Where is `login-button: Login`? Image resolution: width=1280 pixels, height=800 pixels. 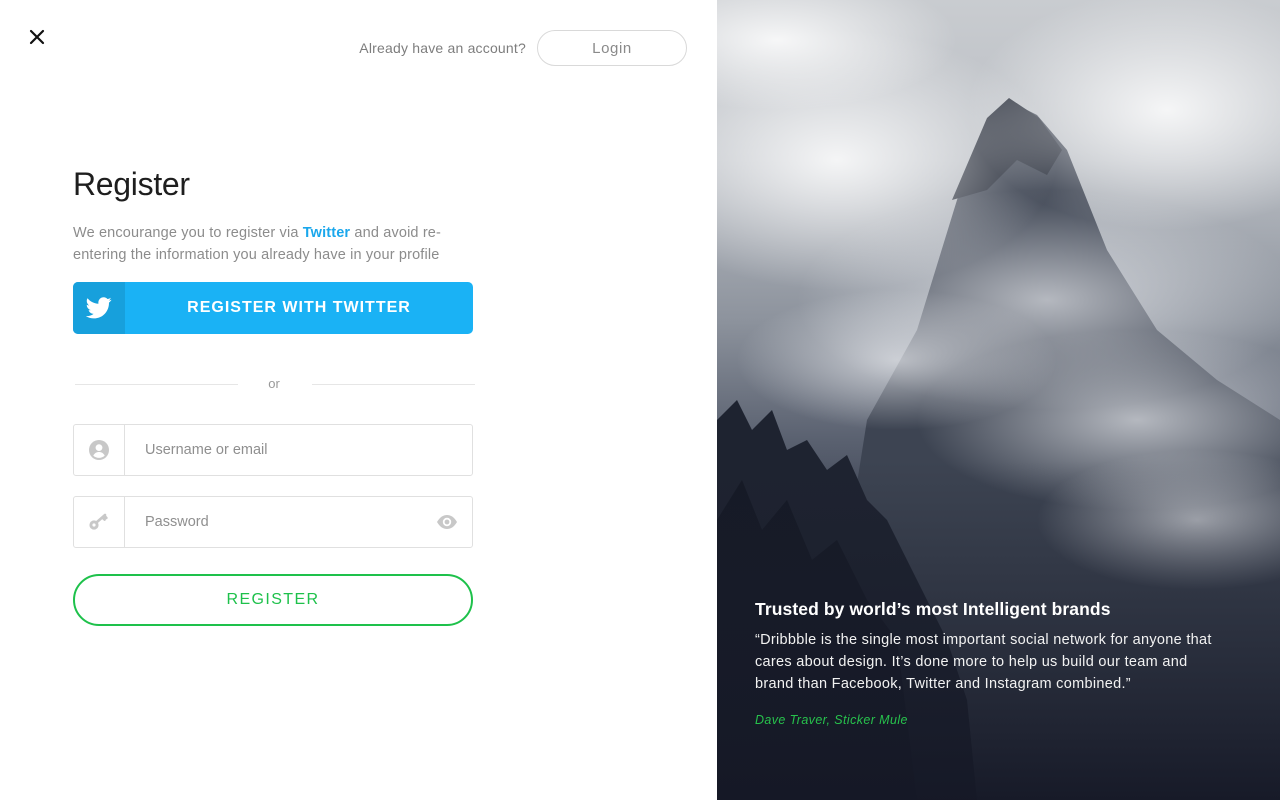
login-button: Login is located at coordinates (612, 48).